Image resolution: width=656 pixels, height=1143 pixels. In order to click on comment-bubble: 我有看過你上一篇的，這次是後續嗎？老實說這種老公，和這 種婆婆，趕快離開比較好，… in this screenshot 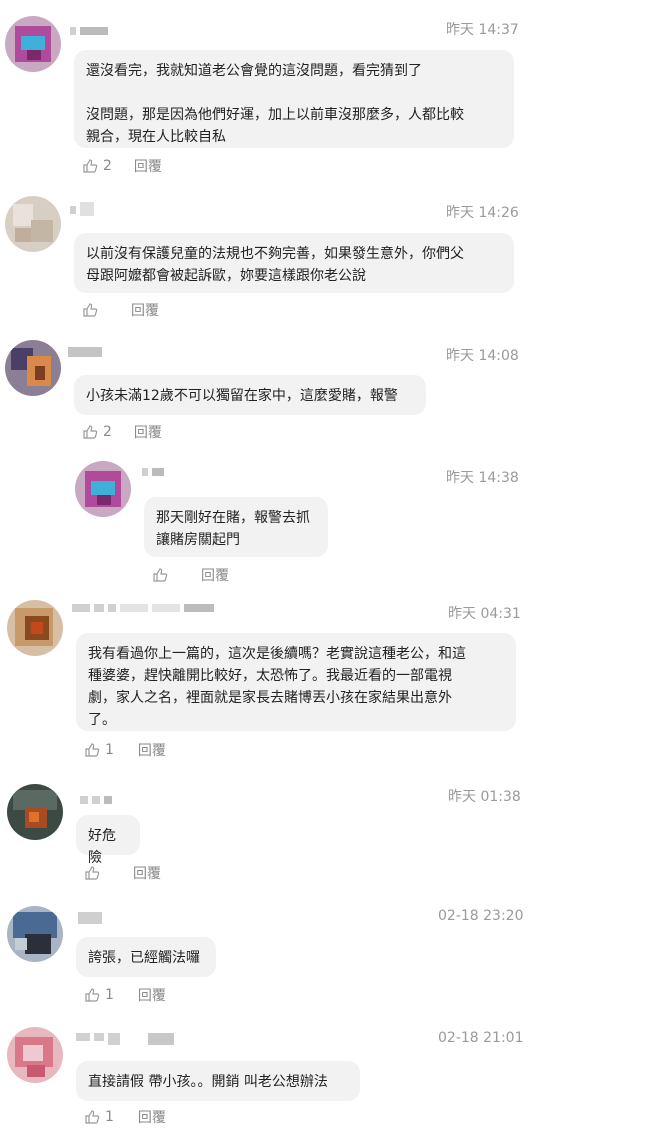, I will do `click(296, 682)`.